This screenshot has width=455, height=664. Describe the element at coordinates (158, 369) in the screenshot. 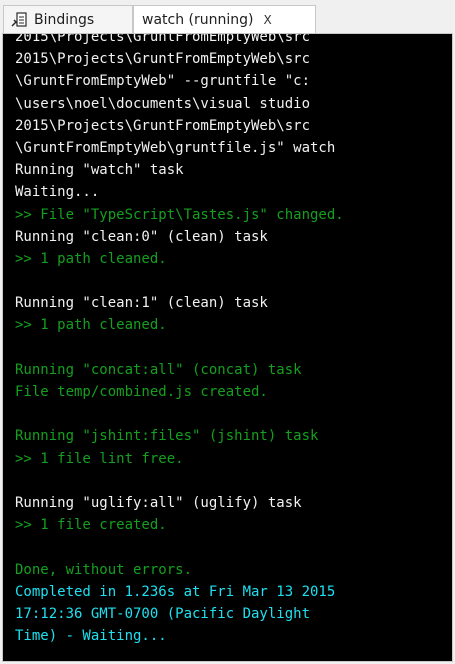

I see `console-line: Running "concat:all" (concat) task` at that location.